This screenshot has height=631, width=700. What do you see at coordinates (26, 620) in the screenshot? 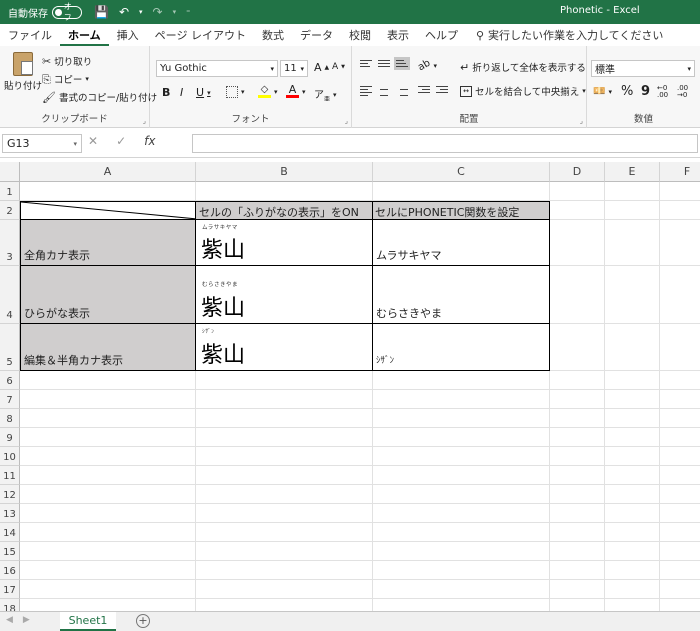
I see `next-sheet-icon: ▶` at bounding box center [26, 620].